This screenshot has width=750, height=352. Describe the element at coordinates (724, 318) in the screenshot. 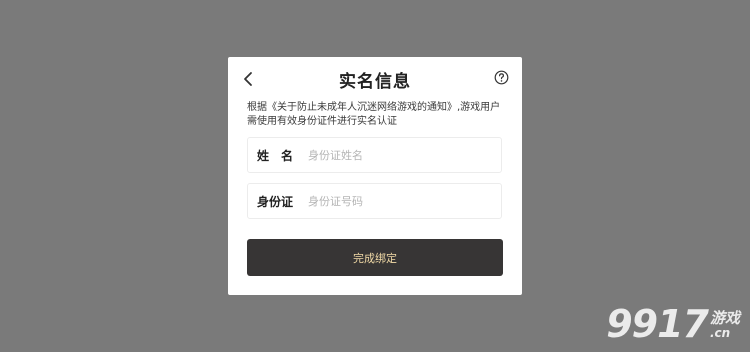

I see `watermark-chinese: 游戏` at that location.